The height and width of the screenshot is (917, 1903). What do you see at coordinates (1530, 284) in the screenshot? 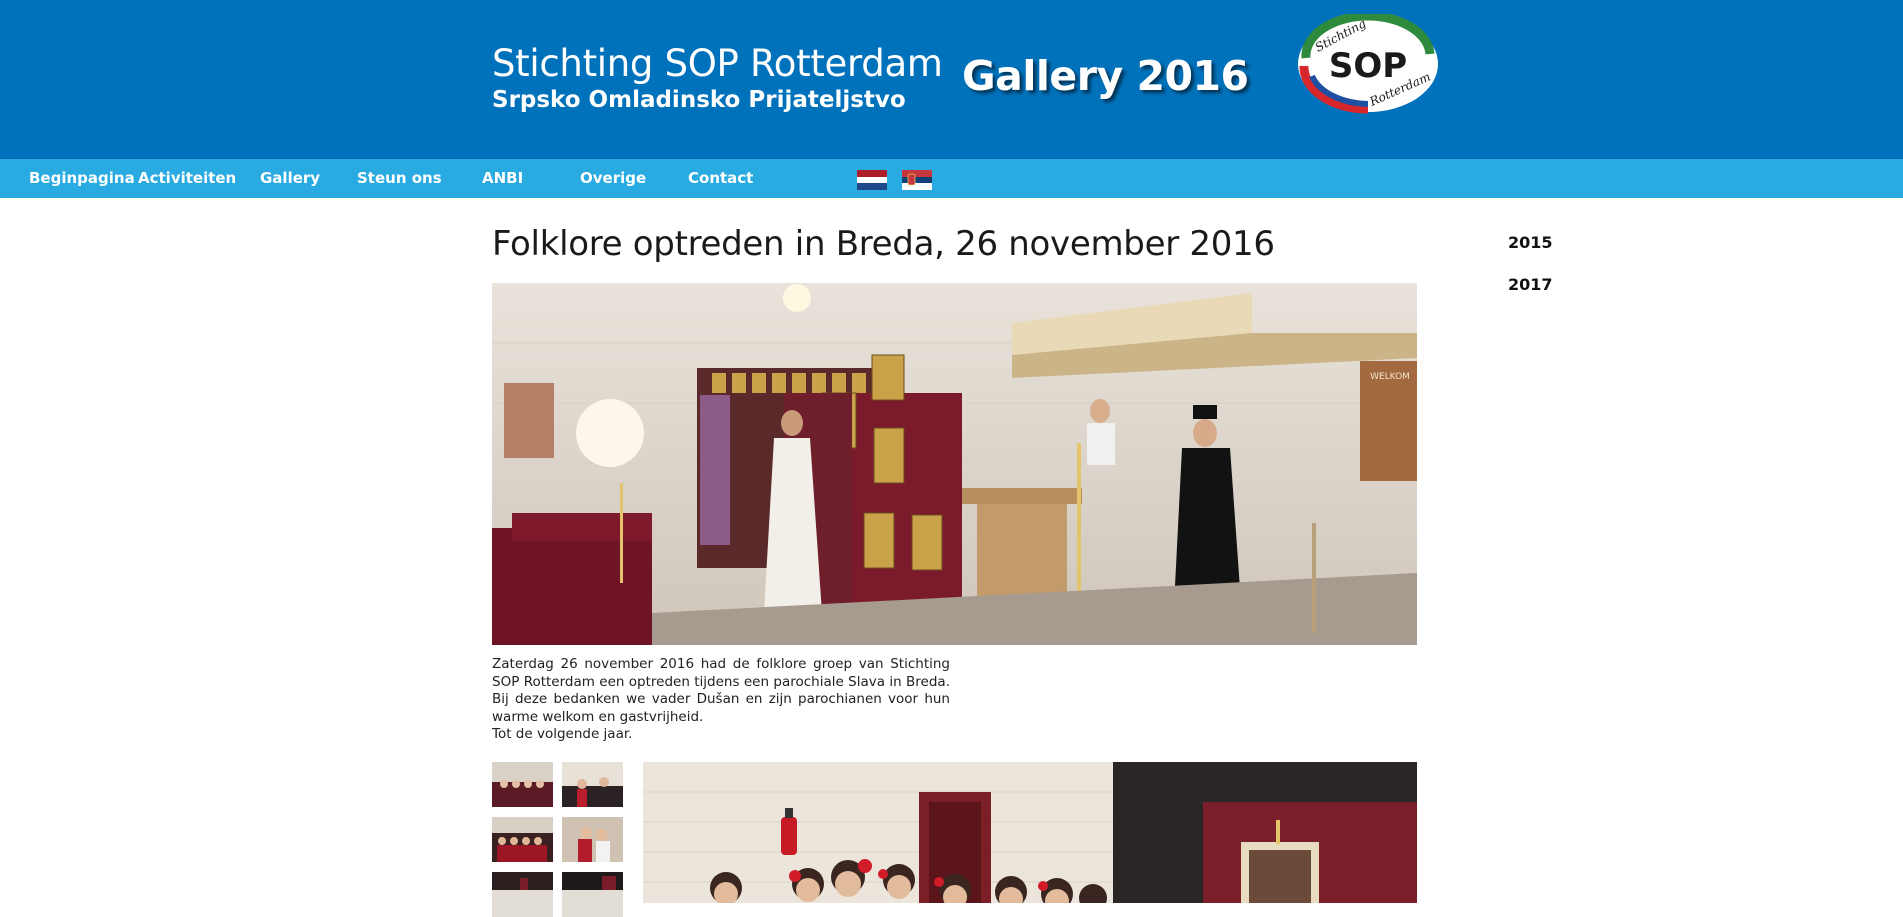
I see `year-link-2017: 2017` at bounding box center [1530, 284].